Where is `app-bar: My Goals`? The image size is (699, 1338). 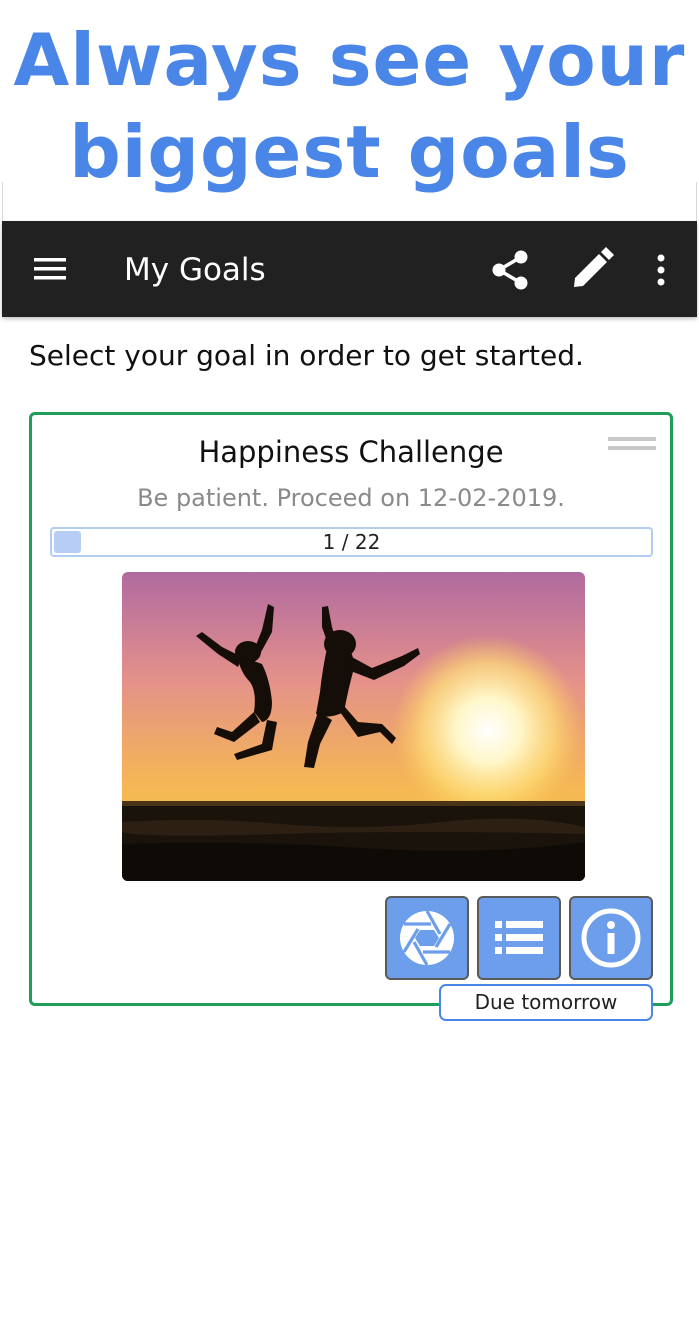
app-bar: My Goals is located at coordinates (349, 269).